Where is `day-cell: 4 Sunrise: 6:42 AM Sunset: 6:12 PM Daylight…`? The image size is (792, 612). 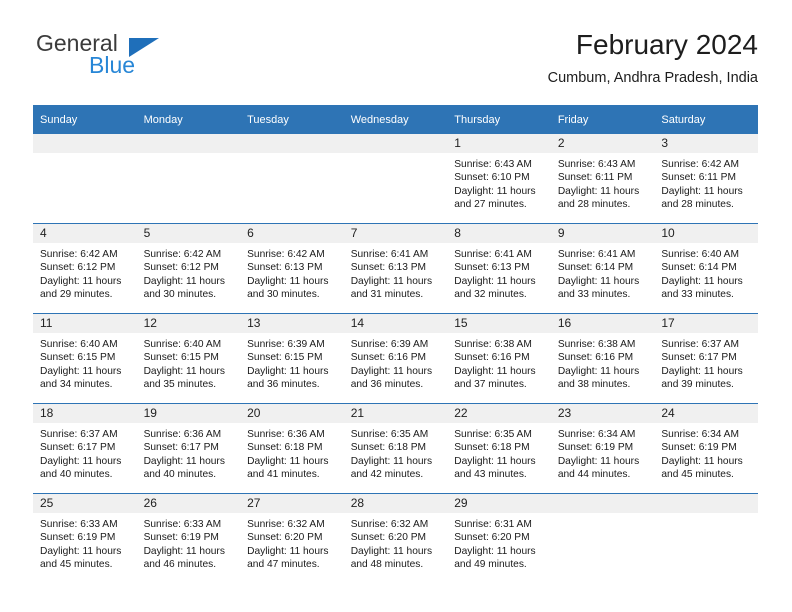 day-cell: 4 Sunrise: 6:42 AM Sunset: 6:12 PM Daylight… is located at coordinates (85, 268).